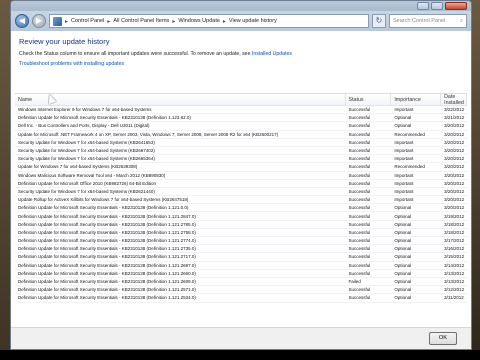 The width and height of the screenshot is (480, 360). What do you see at coordinates (437, 6) in the screenshot?
I see `maximize-button` at bounding box center [437, 6].